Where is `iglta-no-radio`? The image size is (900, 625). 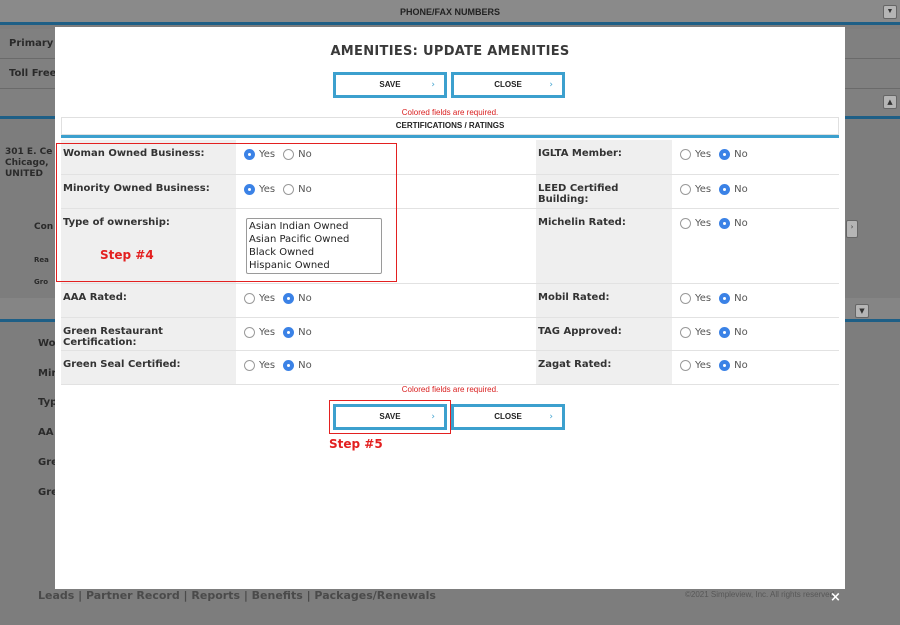 iglta-no-radio is located at coordinates (725, 154).